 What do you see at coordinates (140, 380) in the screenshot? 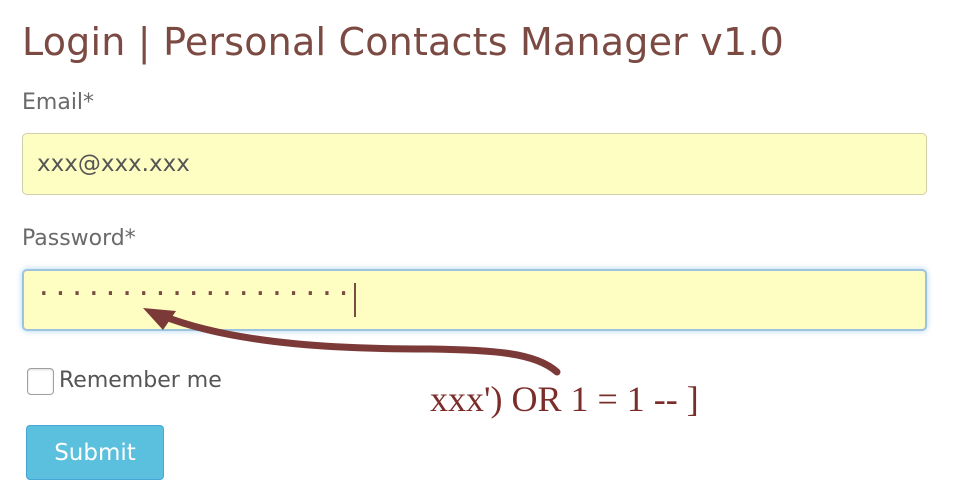
I see `remember-me-label: Remember me` at bounding box center [140, 380].